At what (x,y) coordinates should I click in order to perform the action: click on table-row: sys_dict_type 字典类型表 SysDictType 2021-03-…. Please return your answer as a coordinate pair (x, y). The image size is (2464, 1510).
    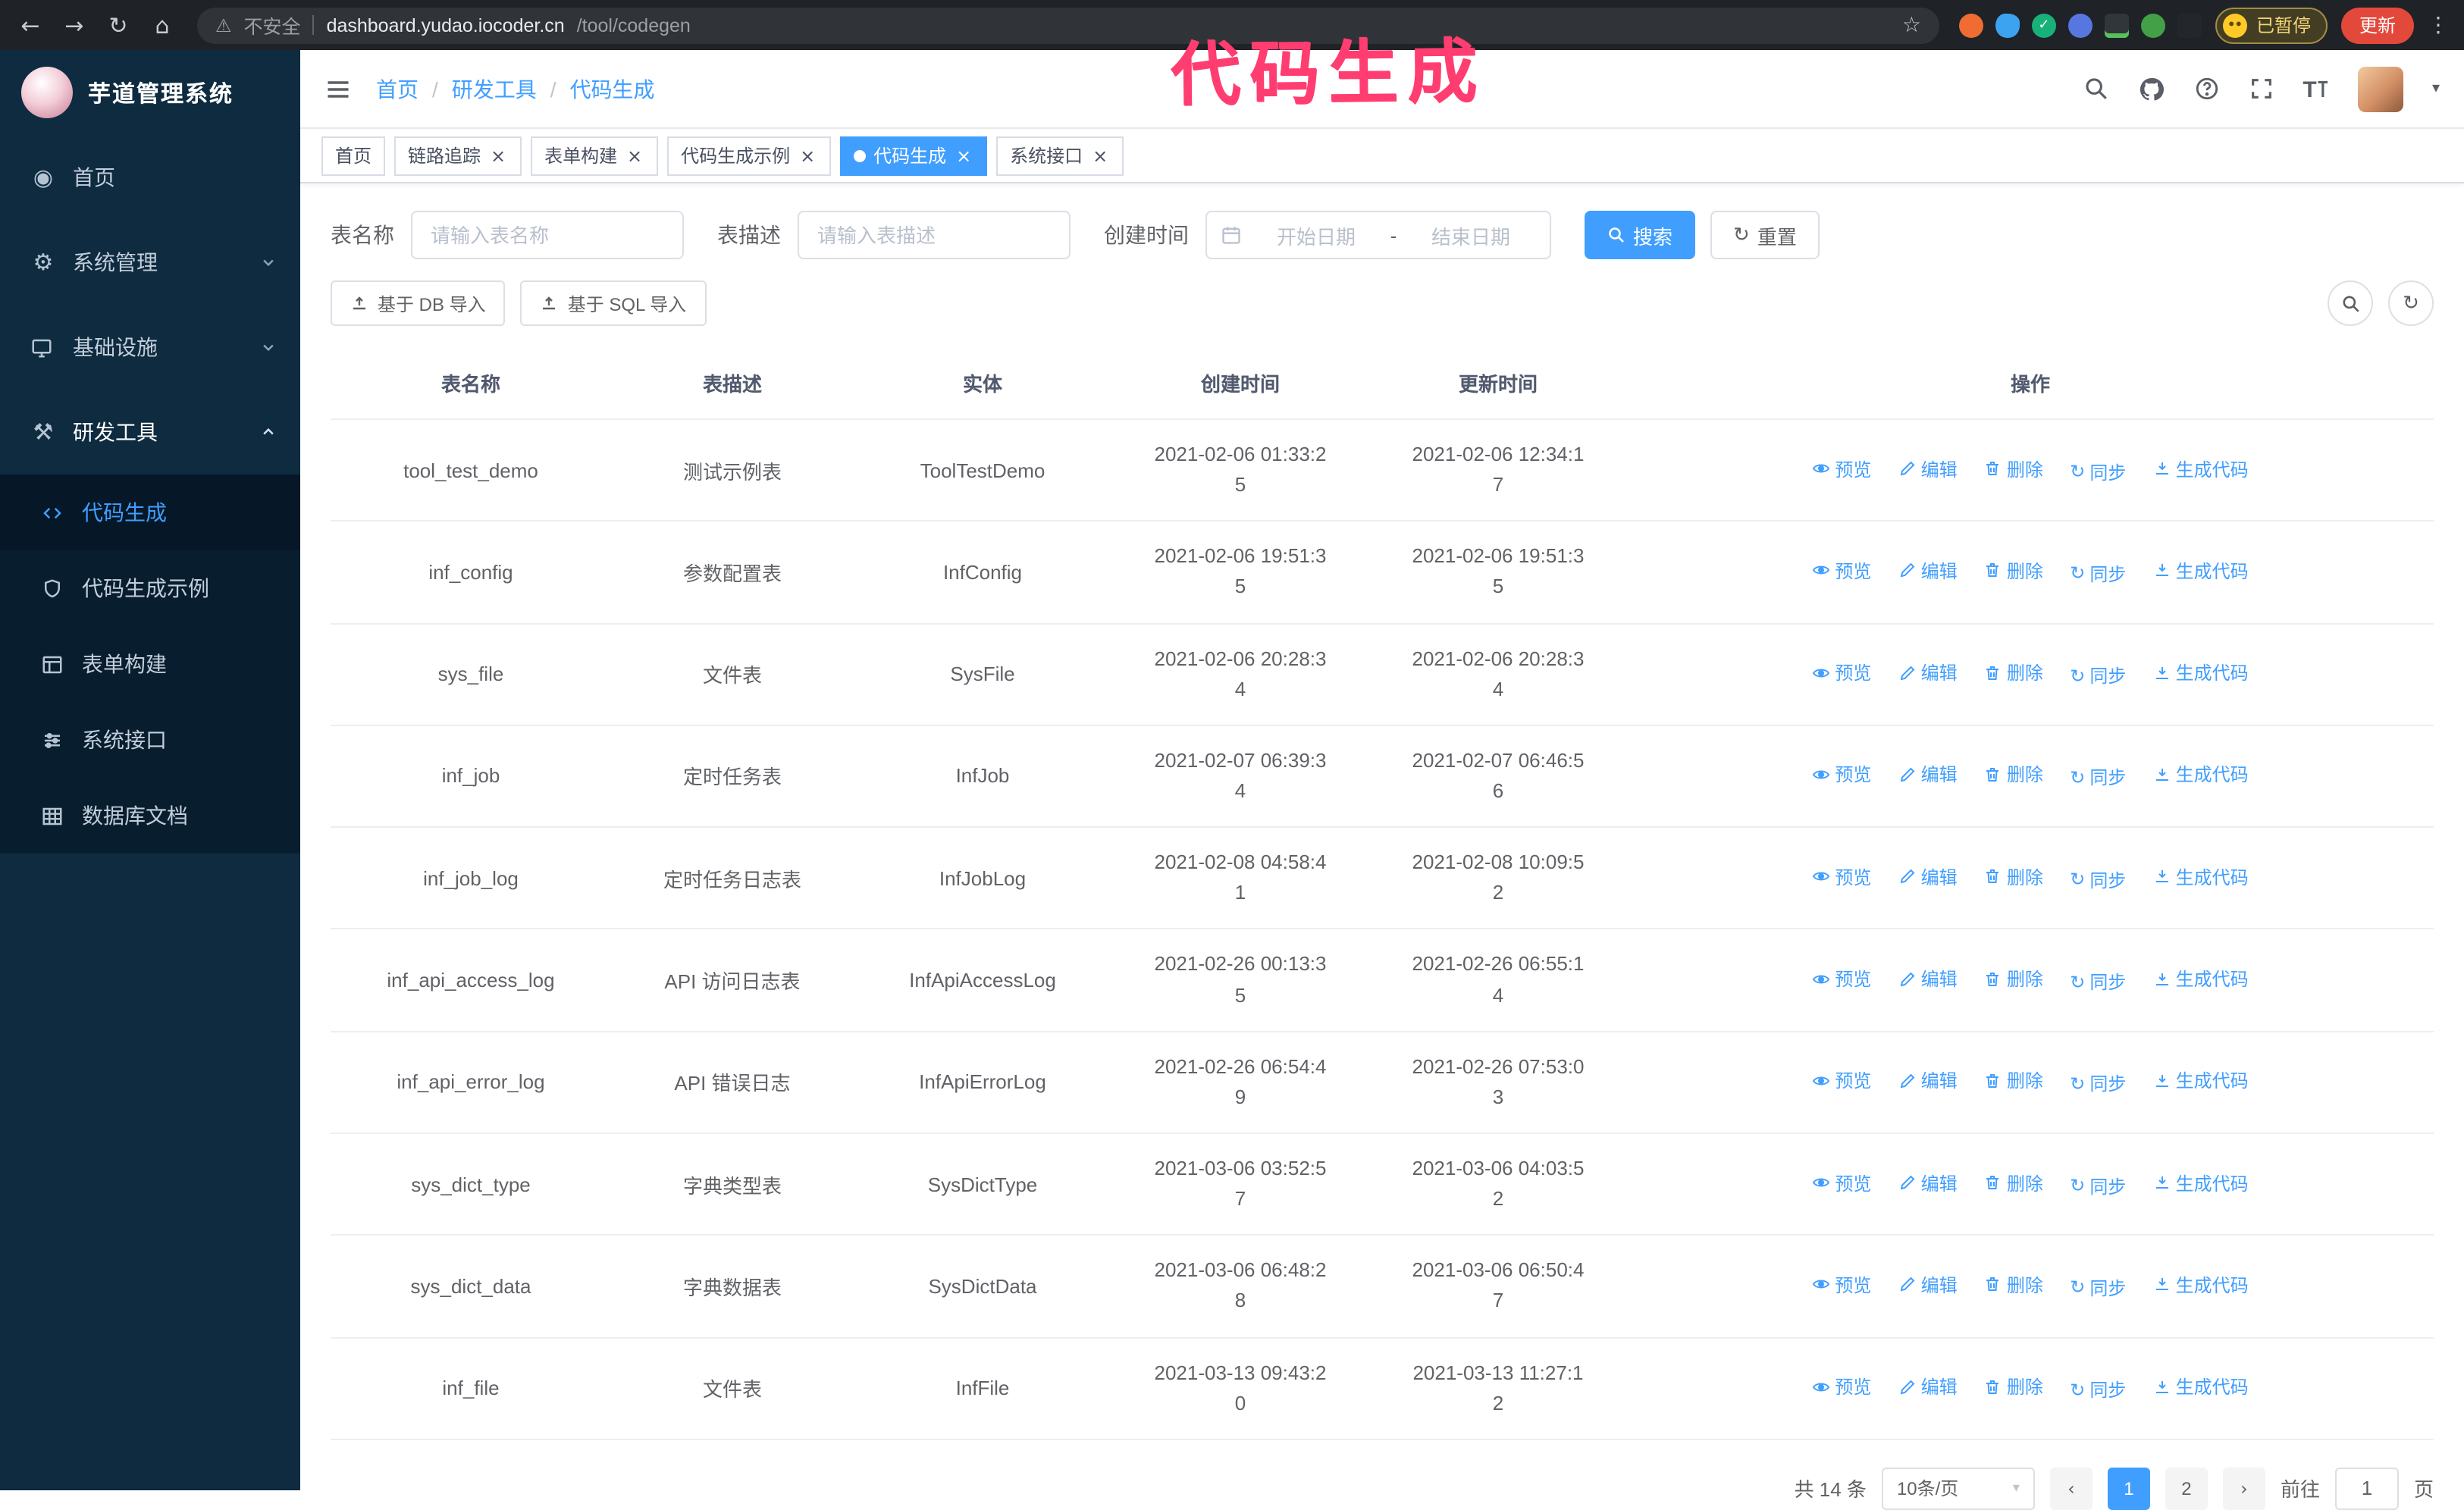
    Looking at the image, I should click on (1382, 1184).